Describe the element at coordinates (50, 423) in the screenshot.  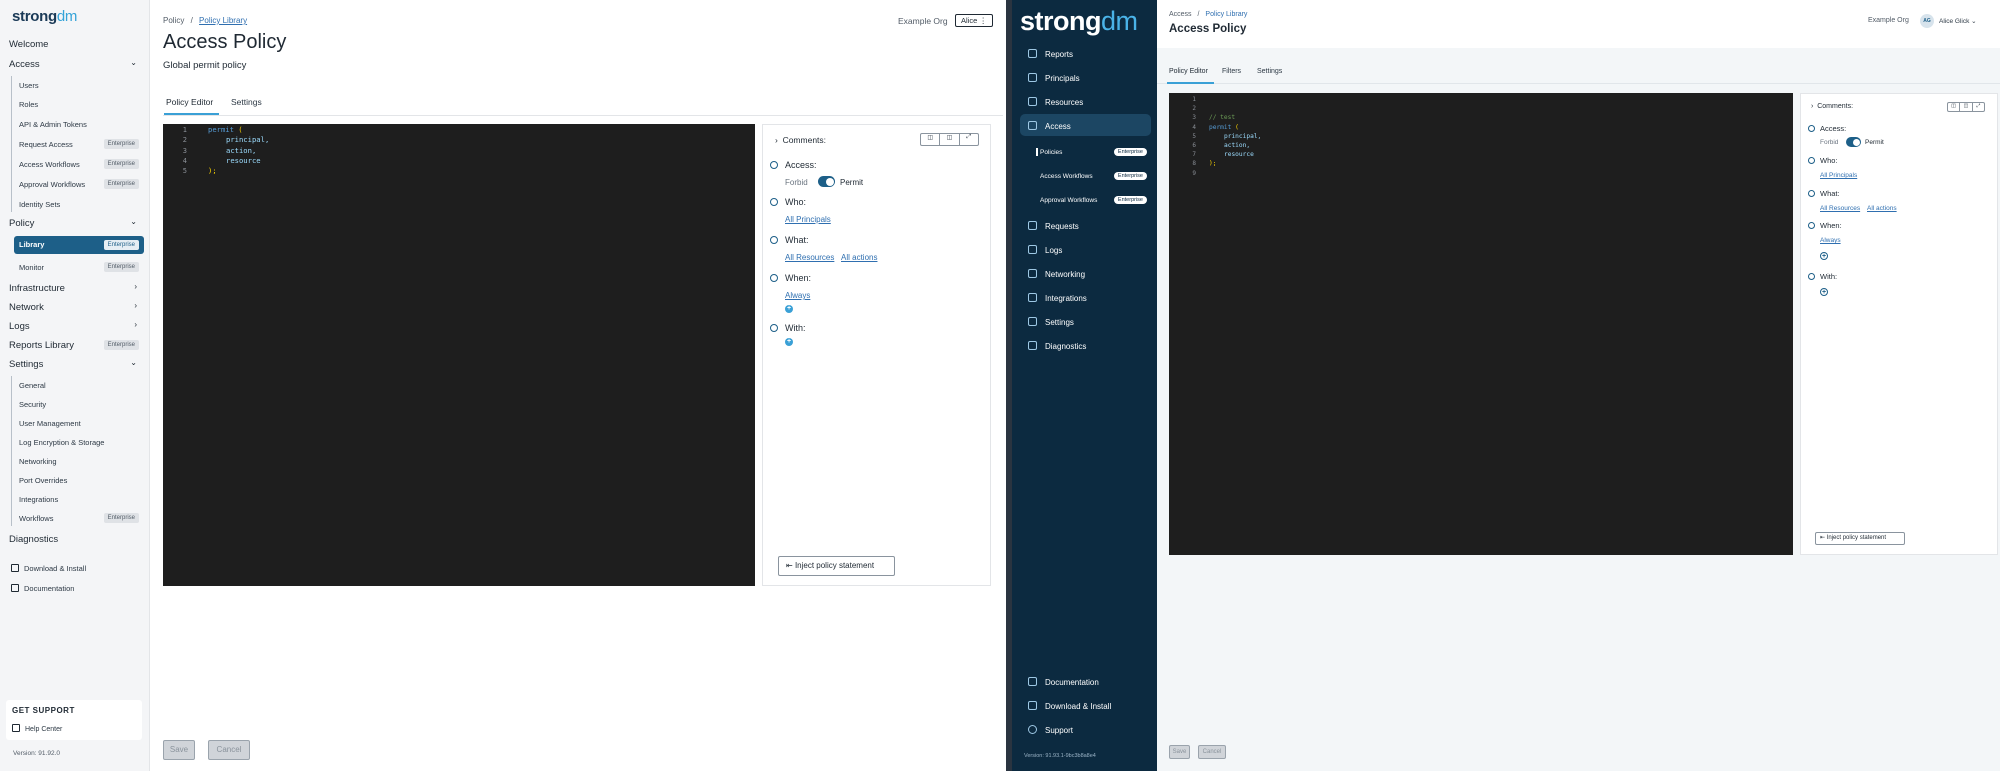
I see `nav-user-management: User Management` at that location.